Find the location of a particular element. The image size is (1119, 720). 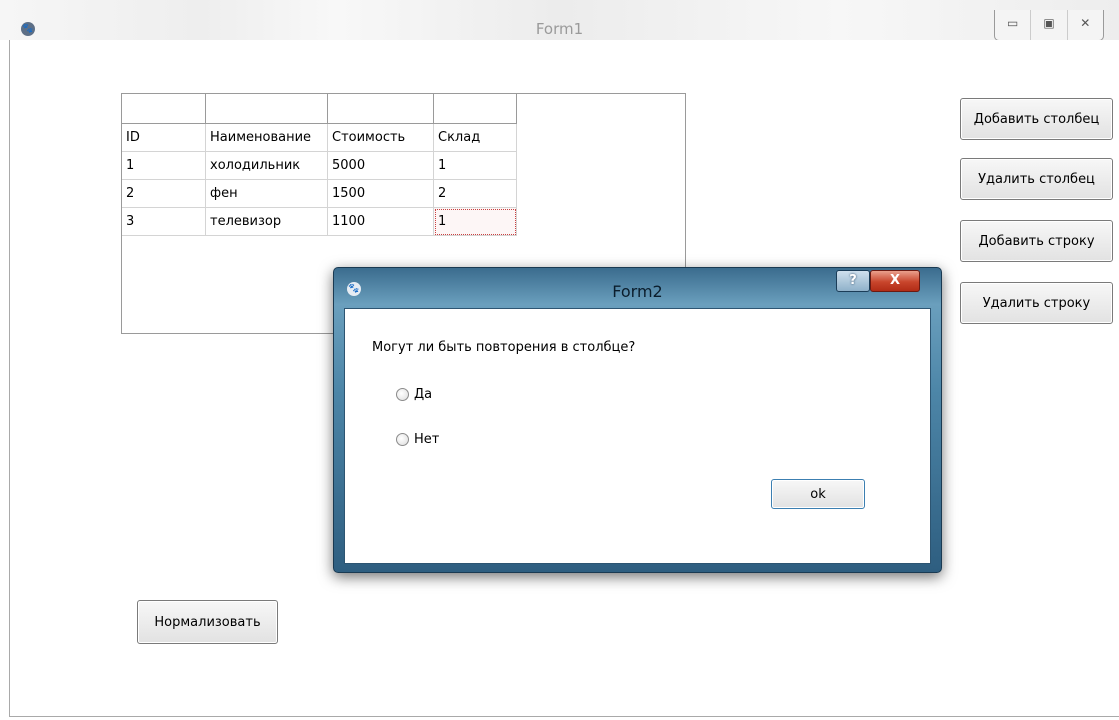

radio-option-no: Нет is located at coordinates (417, 439).